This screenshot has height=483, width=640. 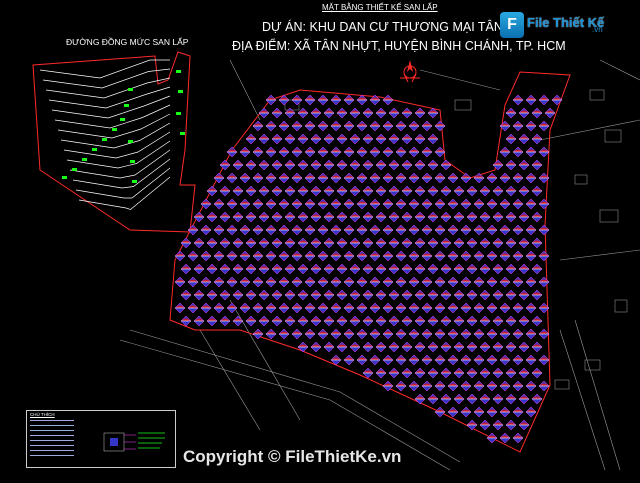 I want to click on legend-row, so click(x=52, y=457).